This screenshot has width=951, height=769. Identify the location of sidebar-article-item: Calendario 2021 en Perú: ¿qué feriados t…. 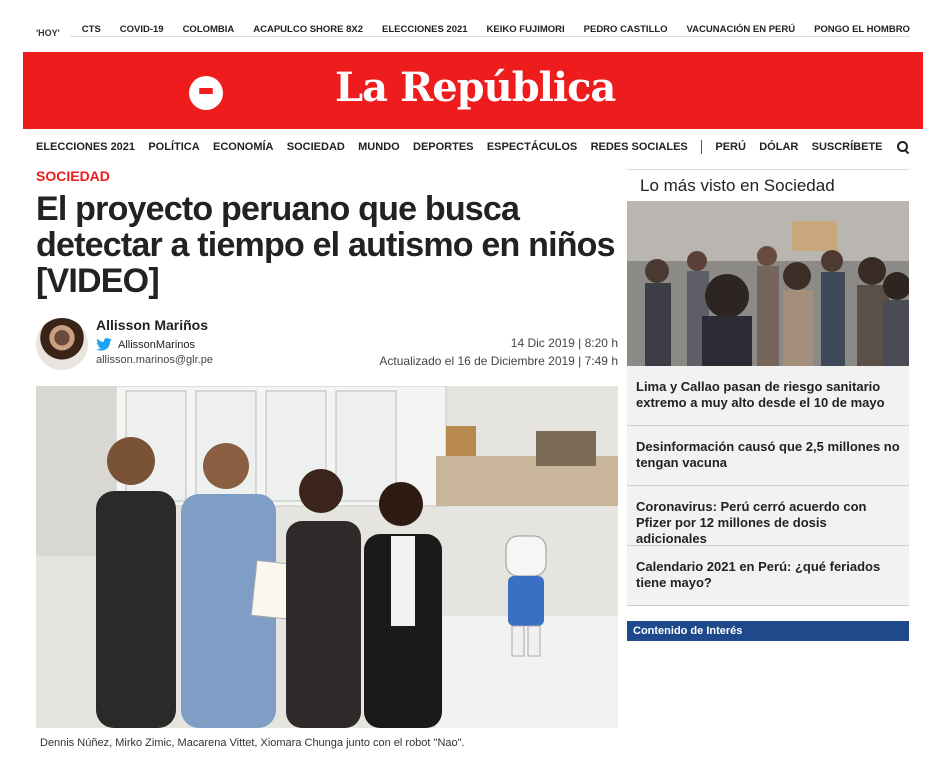
(768, 576).